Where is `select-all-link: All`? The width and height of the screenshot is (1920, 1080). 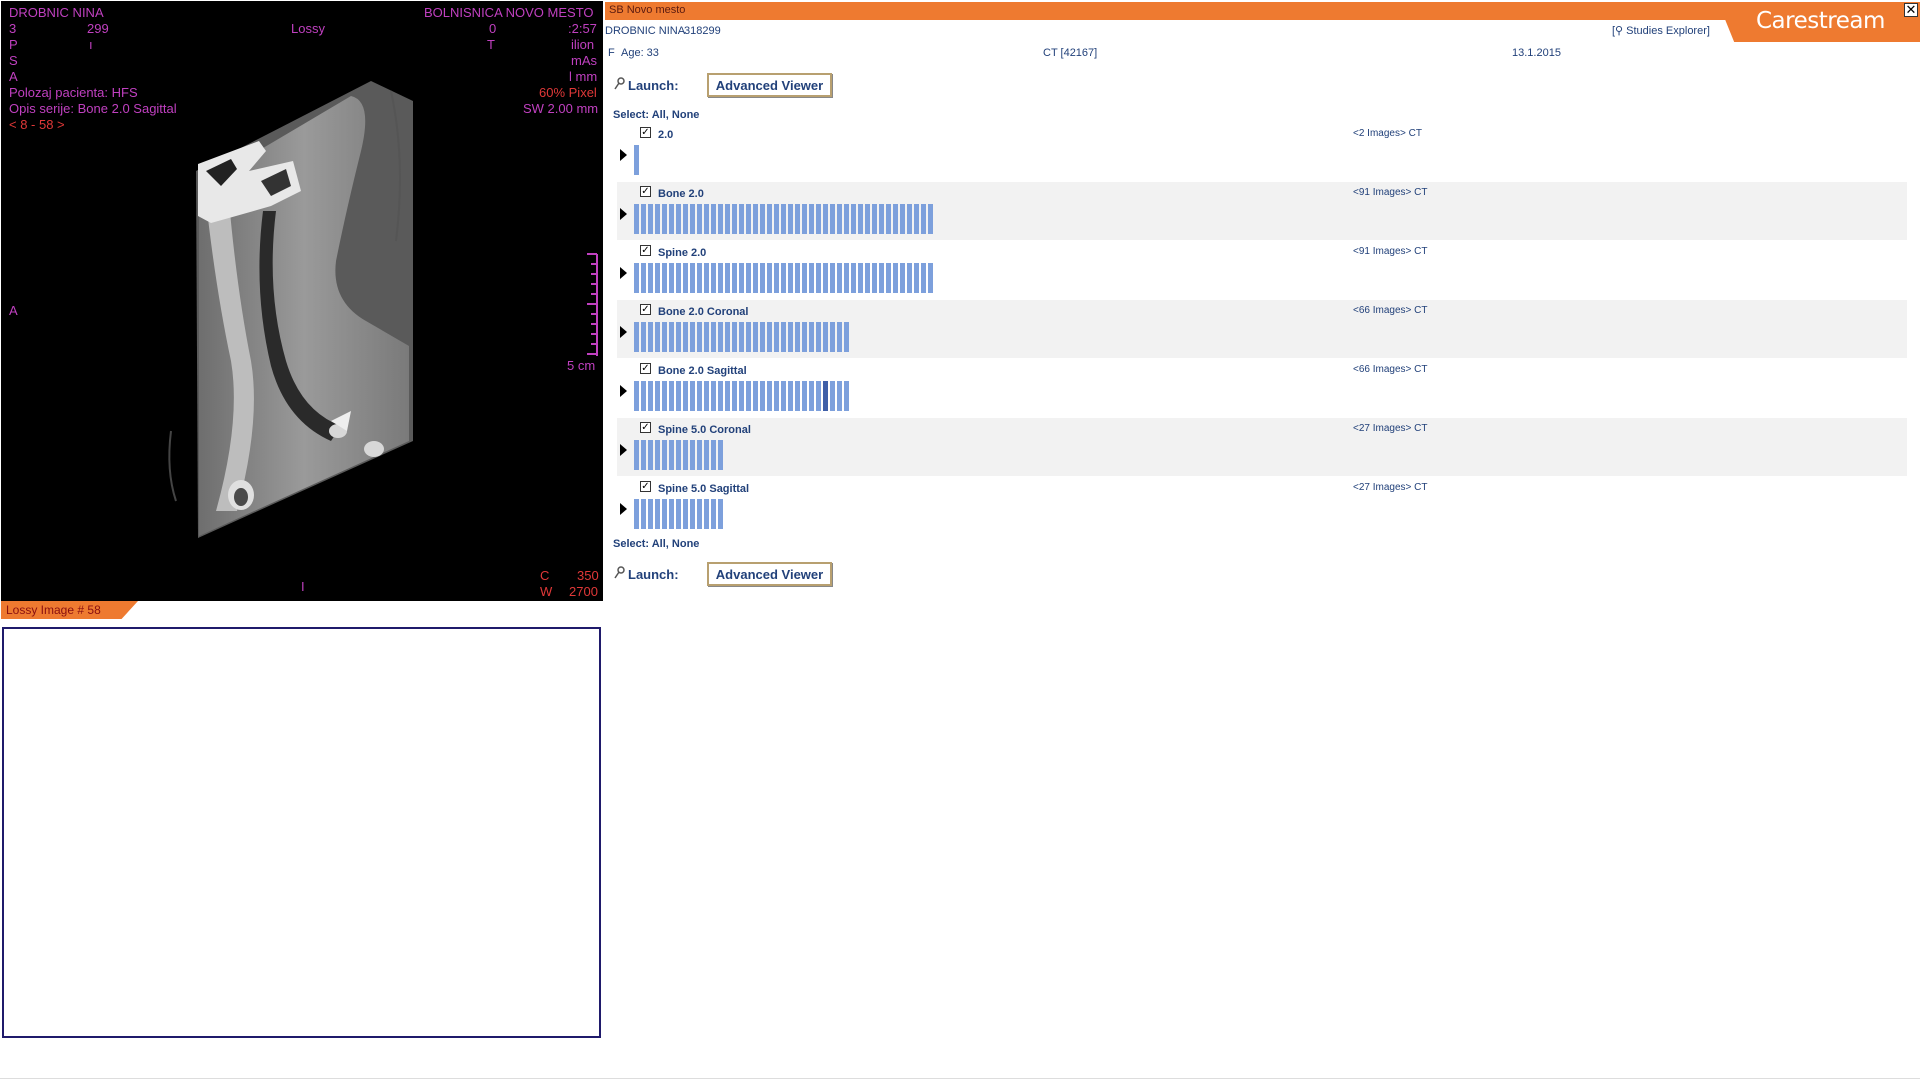
select-all-link: All is located at coordinates (659, 115).